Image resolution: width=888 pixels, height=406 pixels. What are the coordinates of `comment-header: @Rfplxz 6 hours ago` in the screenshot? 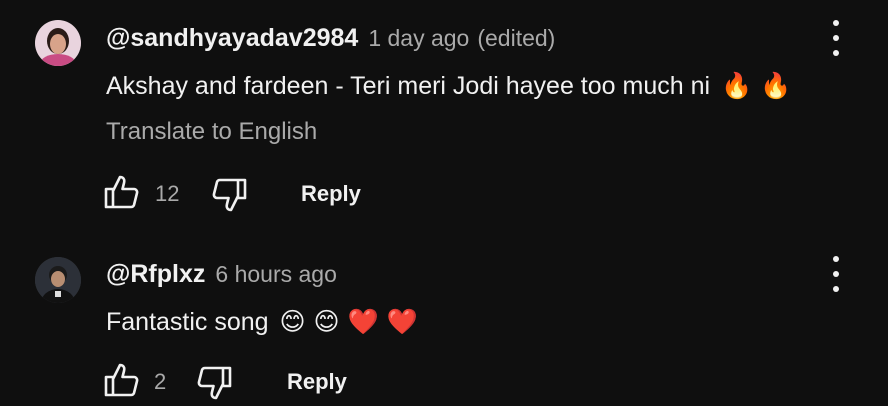 It's located at (221, 274).